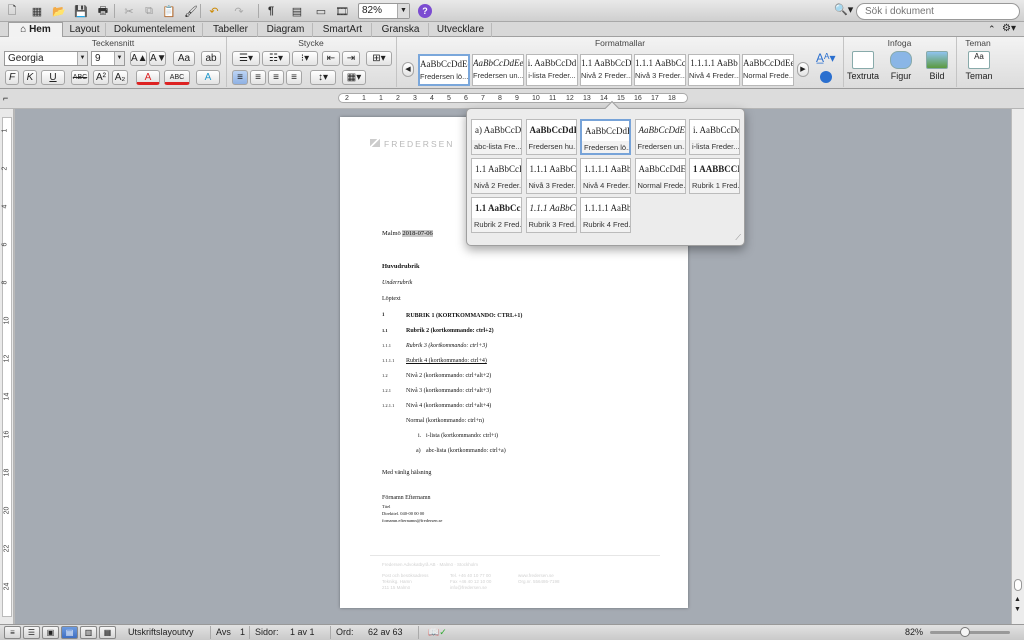 Image resolution: width=1024 pixels, height=640 pixels. Describe the element at coordinates (107, 632) in the screenshot. I see `fullscreen-view-icon: ▦` at that location.